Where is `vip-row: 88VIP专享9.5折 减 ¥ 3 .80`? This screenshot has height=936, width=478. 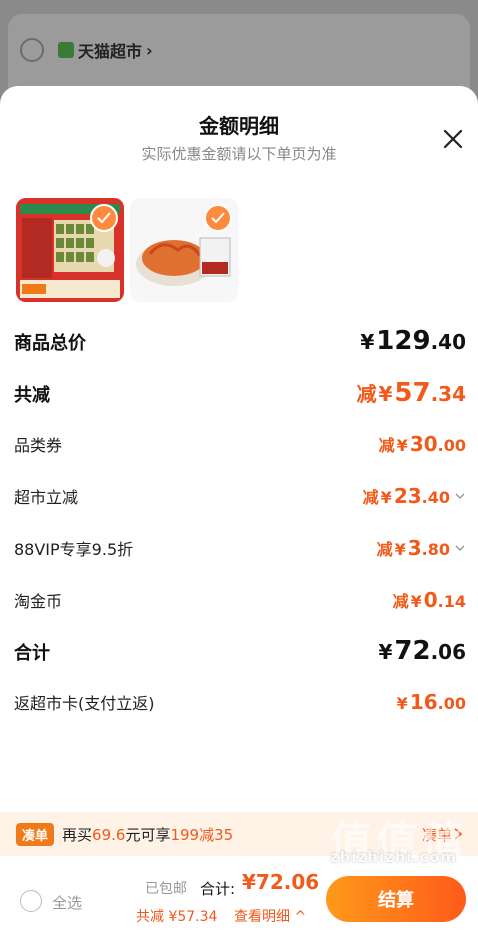
vip-row: 88VIP专享9.5折 减 ¥ 3 .80 is located at coordinates (240, 548).